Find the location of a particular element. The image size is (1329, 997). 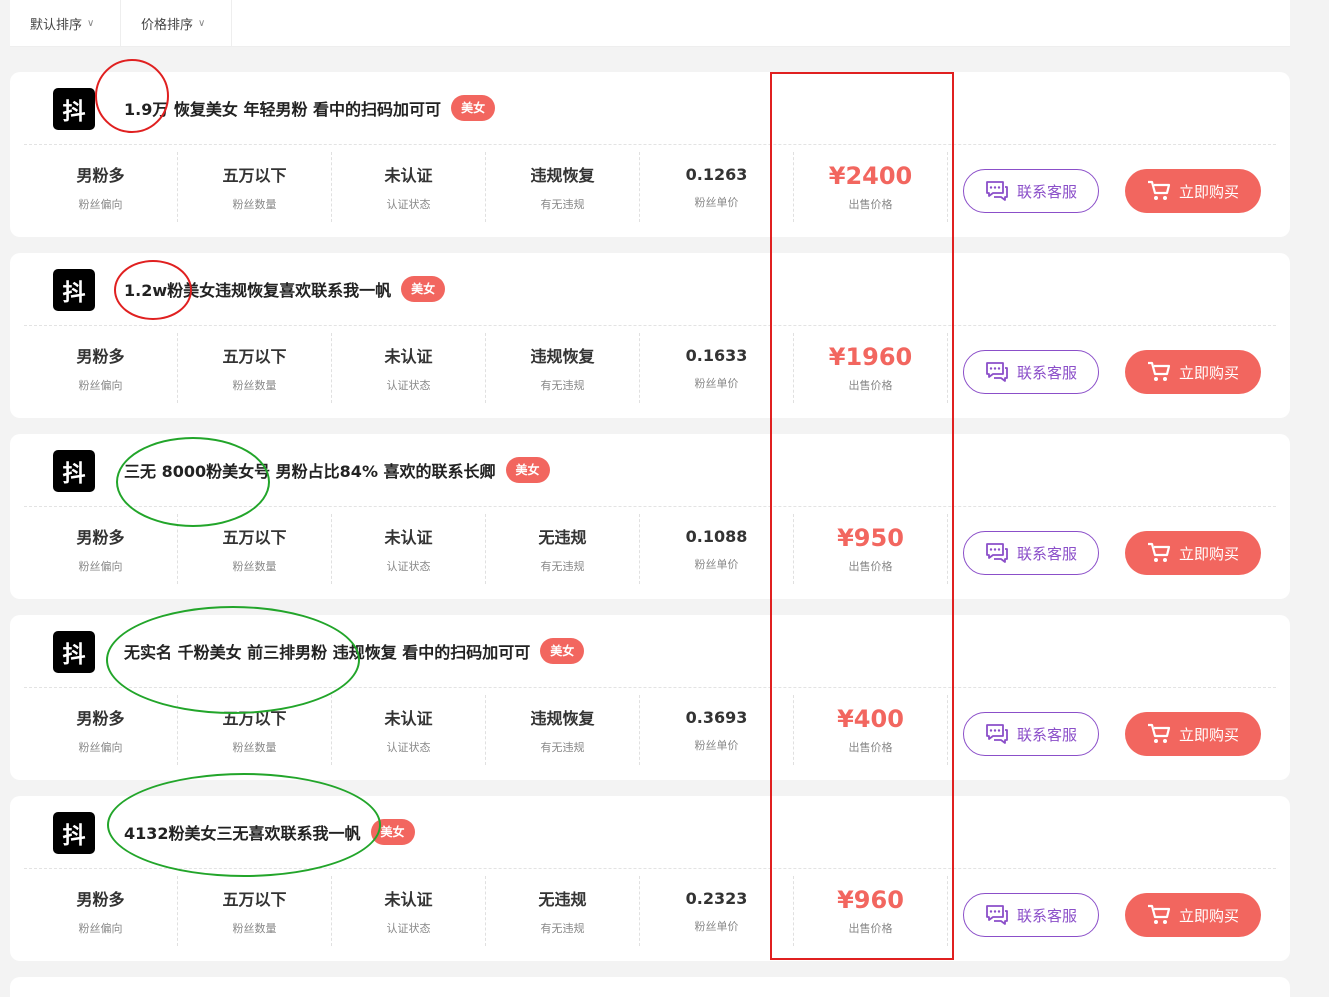

sort-default-label: 默认排序 is located at coordinates (56, 25).